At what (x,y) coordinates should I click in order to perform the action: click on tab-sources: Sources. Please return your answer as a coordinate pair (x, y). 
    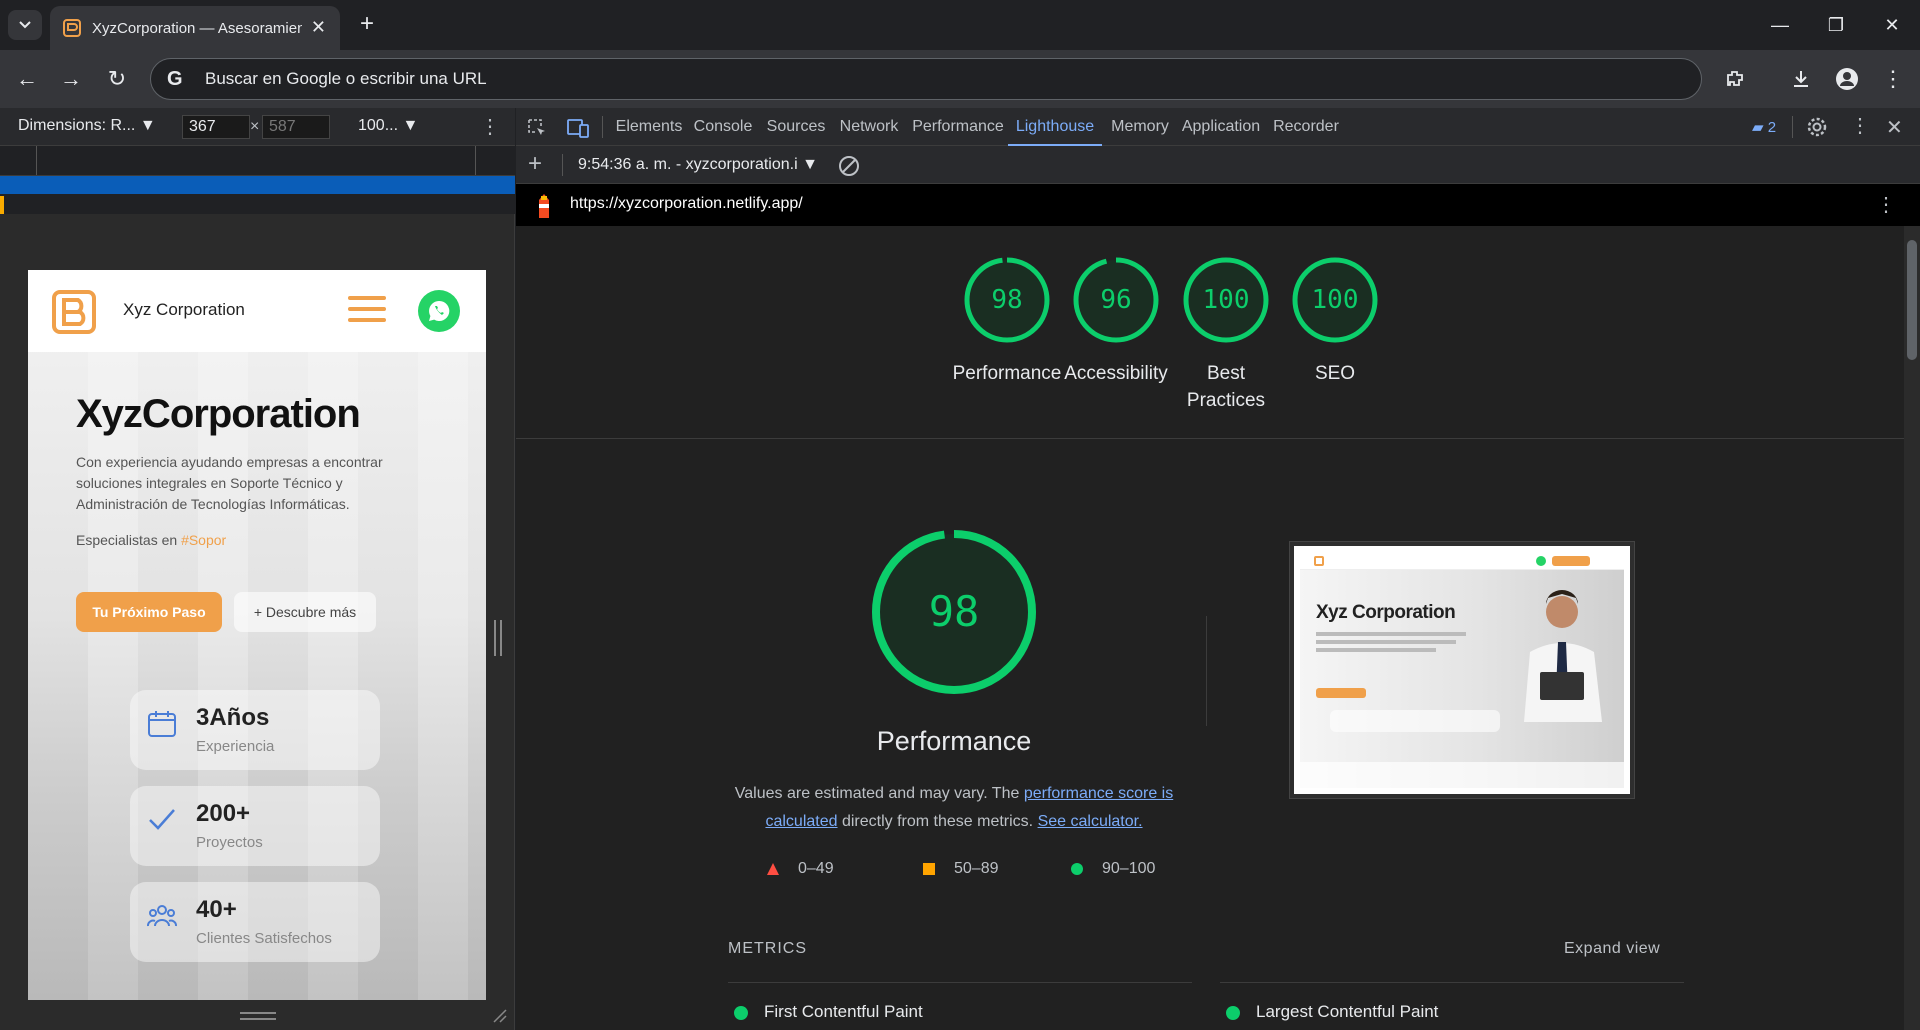
    Looking at the image, I should click on (796, 127).